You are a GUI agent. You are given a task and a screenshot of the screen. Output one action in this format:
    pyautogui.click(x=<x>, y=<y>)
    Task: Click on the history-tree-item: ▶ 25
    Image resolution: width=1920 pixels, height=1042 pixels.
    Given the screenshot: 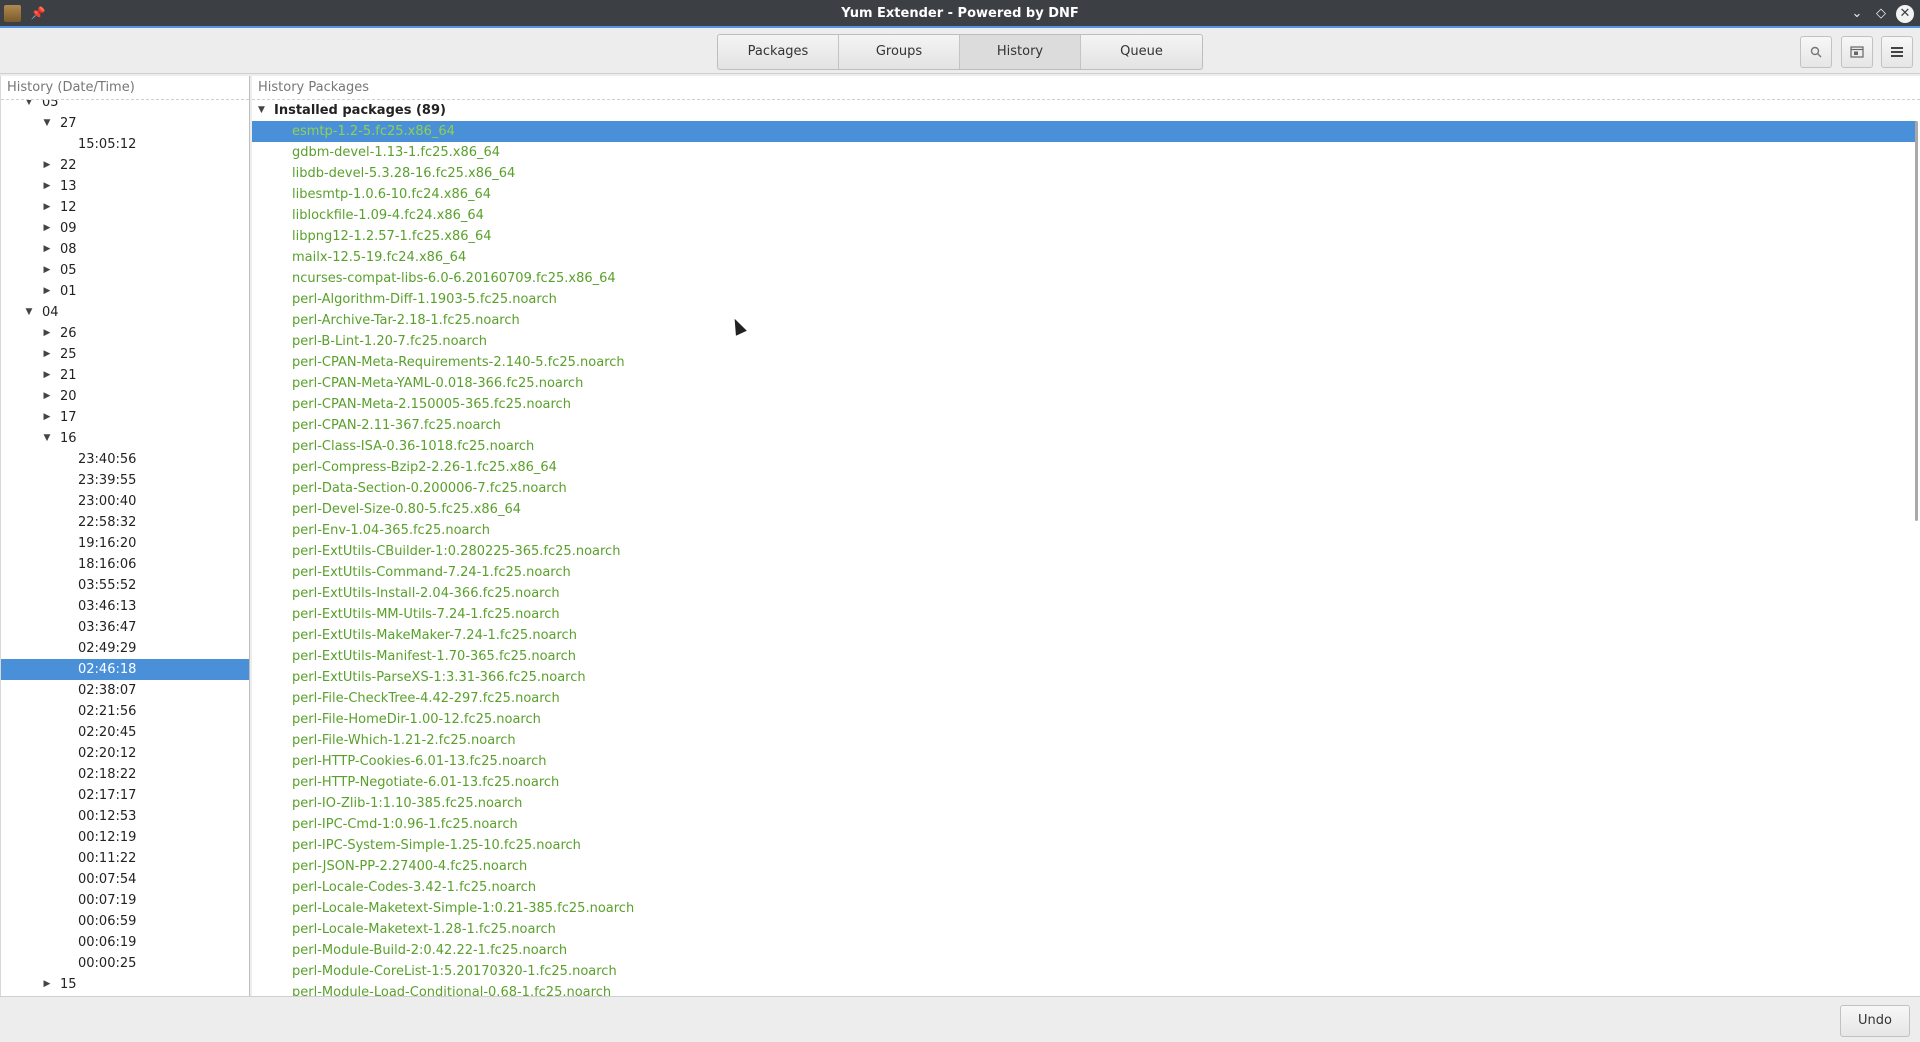 What is the action you would take?
    pyautogui.click(x=125, y=354)
    